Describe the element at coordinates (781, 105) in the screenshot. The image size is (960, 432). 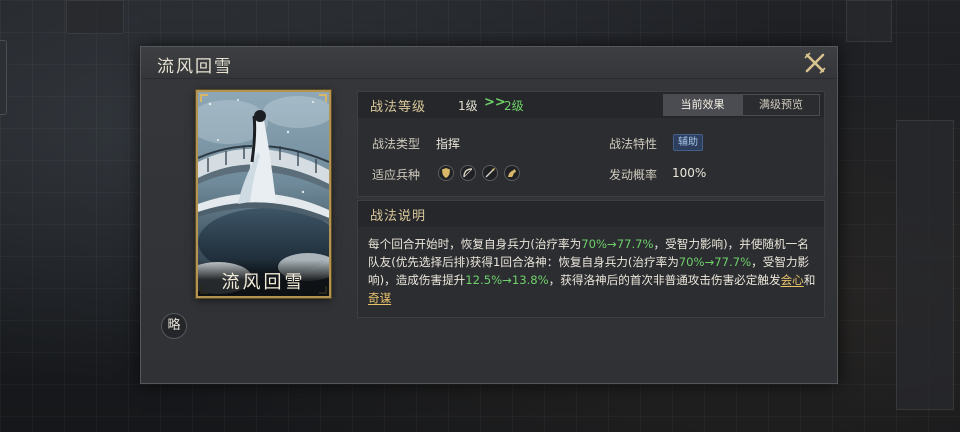
I see `tab-max-level-preview: 满级预览` at that location.